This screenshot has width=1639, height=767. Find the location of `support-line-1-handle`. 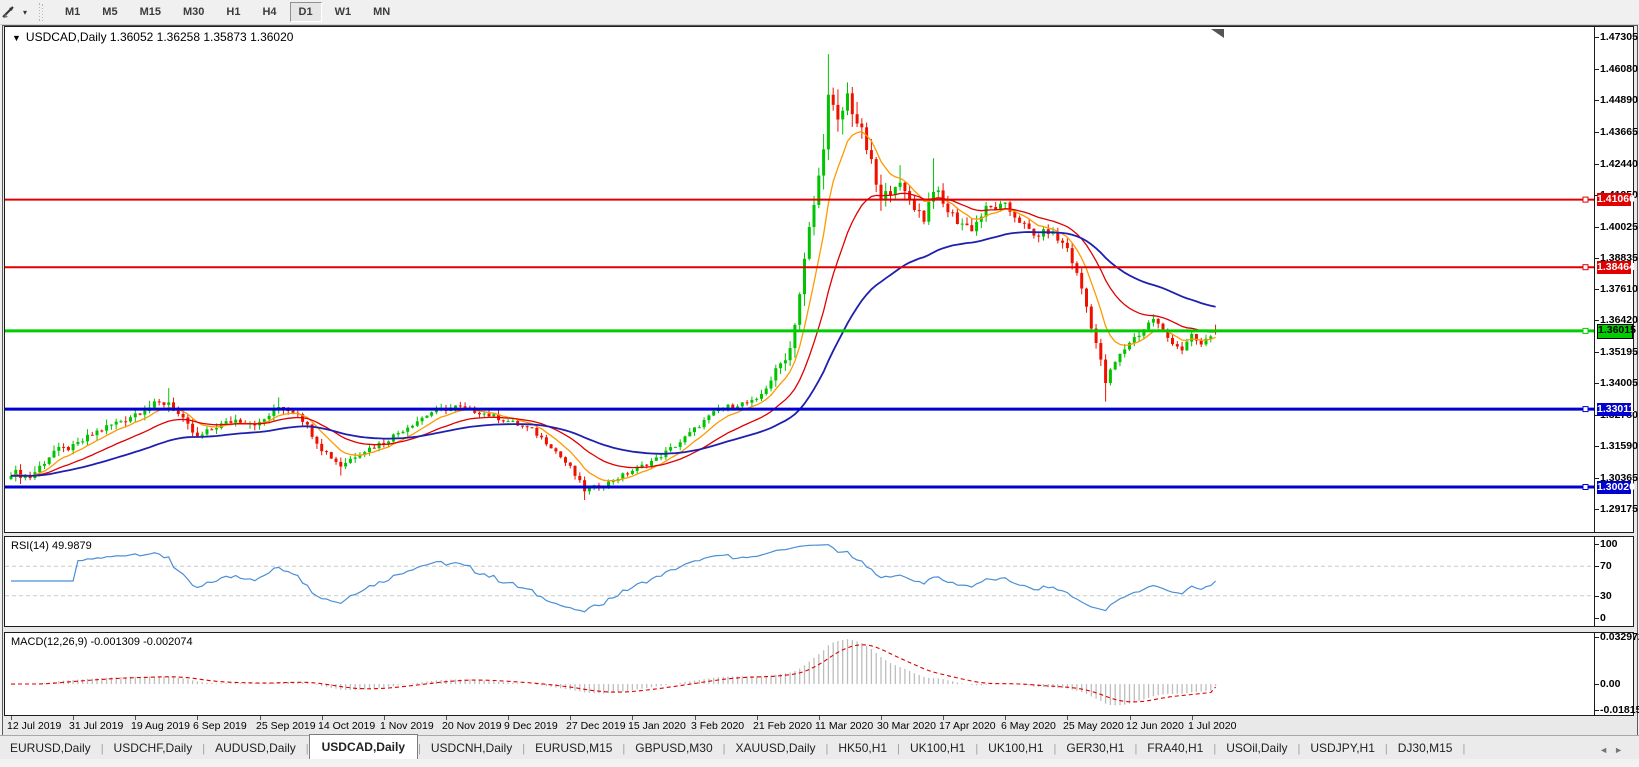

support-line-1-handle is located at coordinates (1585, 409).